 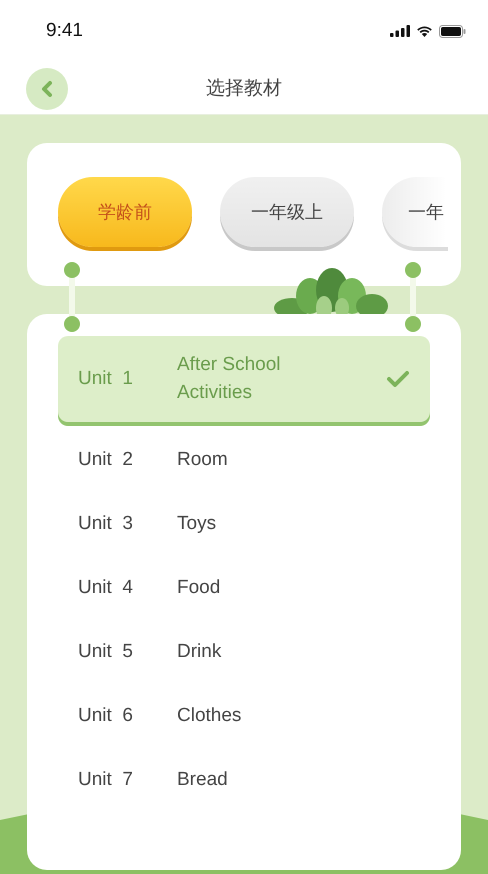 I want to click on unit-item: Unit 2 Room, so click(x=244, y=460).